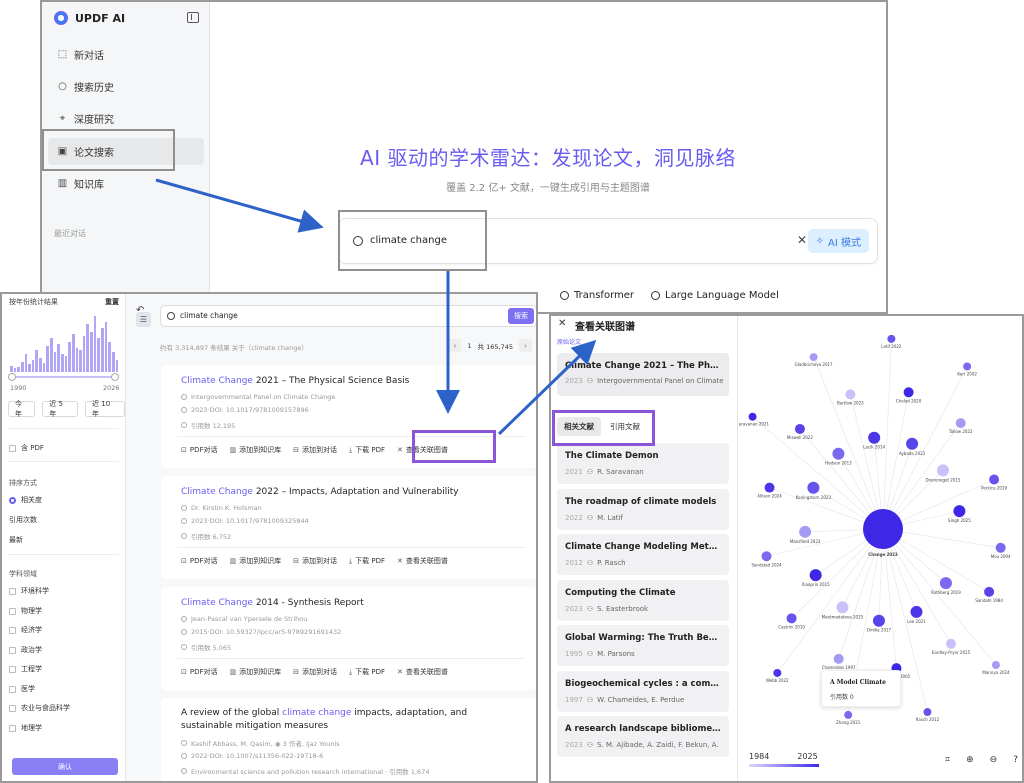 Image resolution: width=1024 pixels, height=783 pixels. Describe the element at coordinates (348, 316) in the screenshot. I see `results-search-bar: climate change 搜索` at that location.